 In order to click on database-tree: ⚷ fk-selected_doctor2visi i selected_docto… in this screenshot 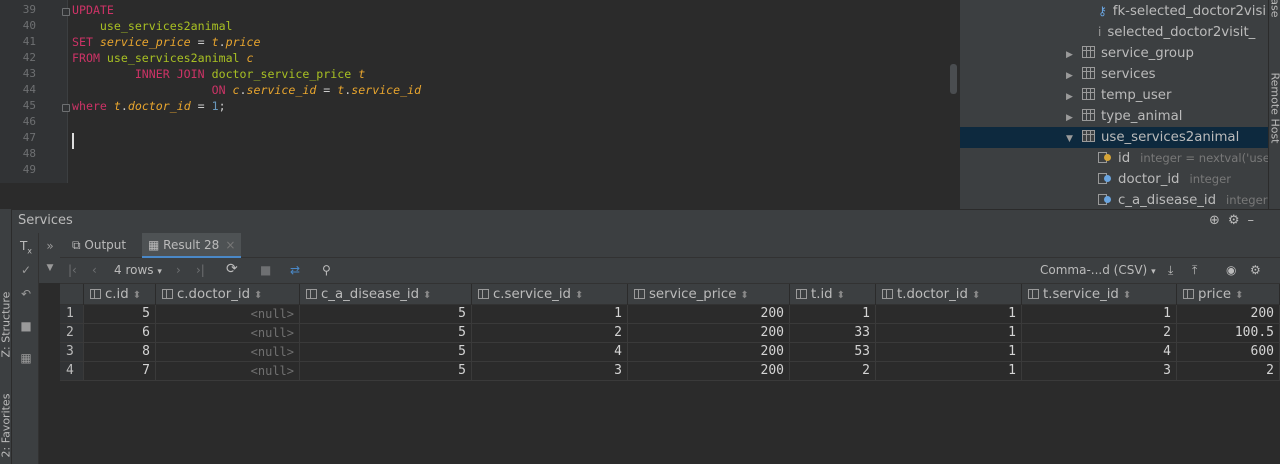, I will do `click(1114, 104)`.